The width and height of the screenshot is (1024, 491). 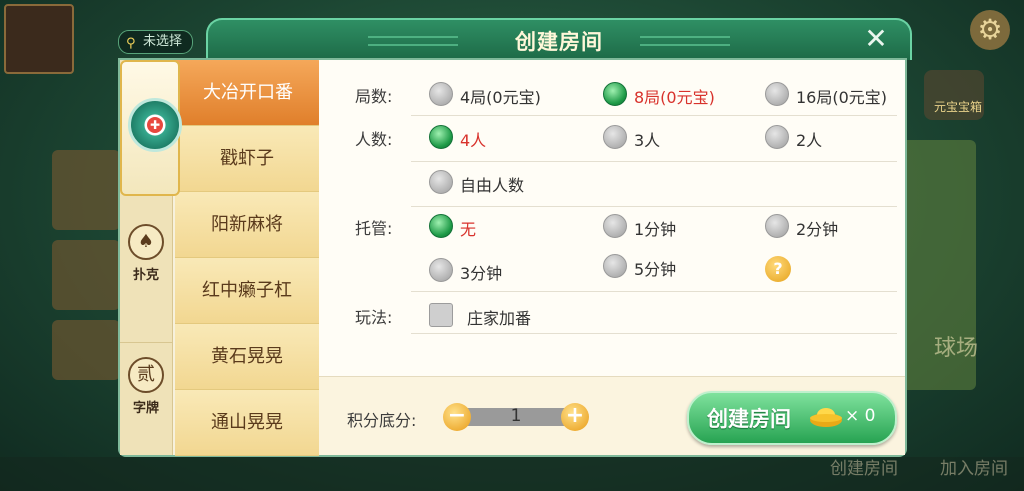 I want to click on chest-label: 元宝宝箱, so click(x=957, y=107).